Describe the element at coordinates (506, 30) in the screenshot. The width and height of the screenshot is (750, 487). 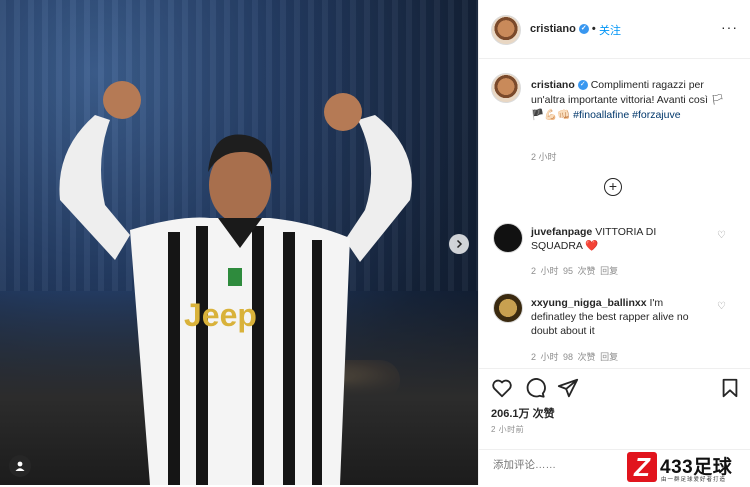
I see `author-avatar` at that location.